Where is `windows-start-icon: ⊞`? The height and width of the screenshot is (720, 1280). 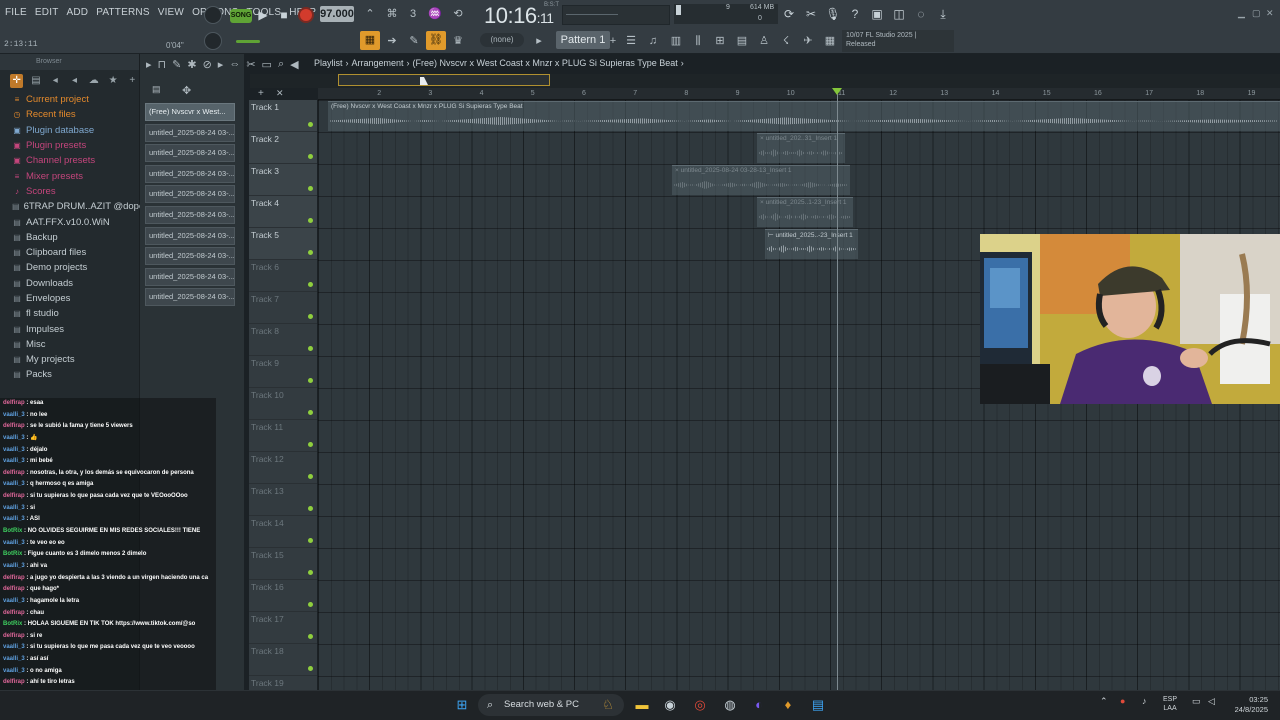
windows-start-icon: ⊞ is located at coordinates (462, 705).